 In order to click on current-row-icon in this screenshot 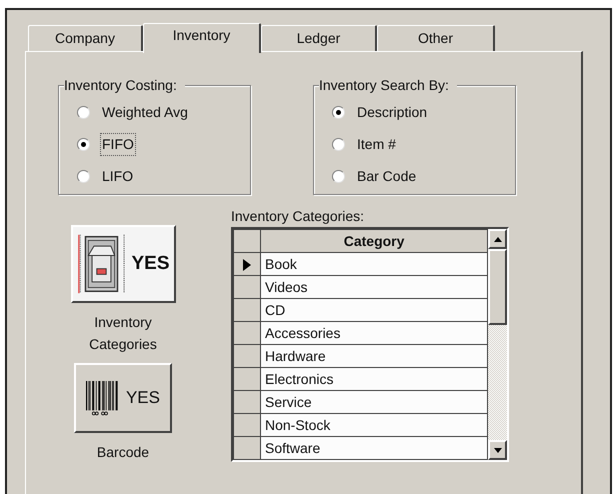, I will do `click(247, 264)`.